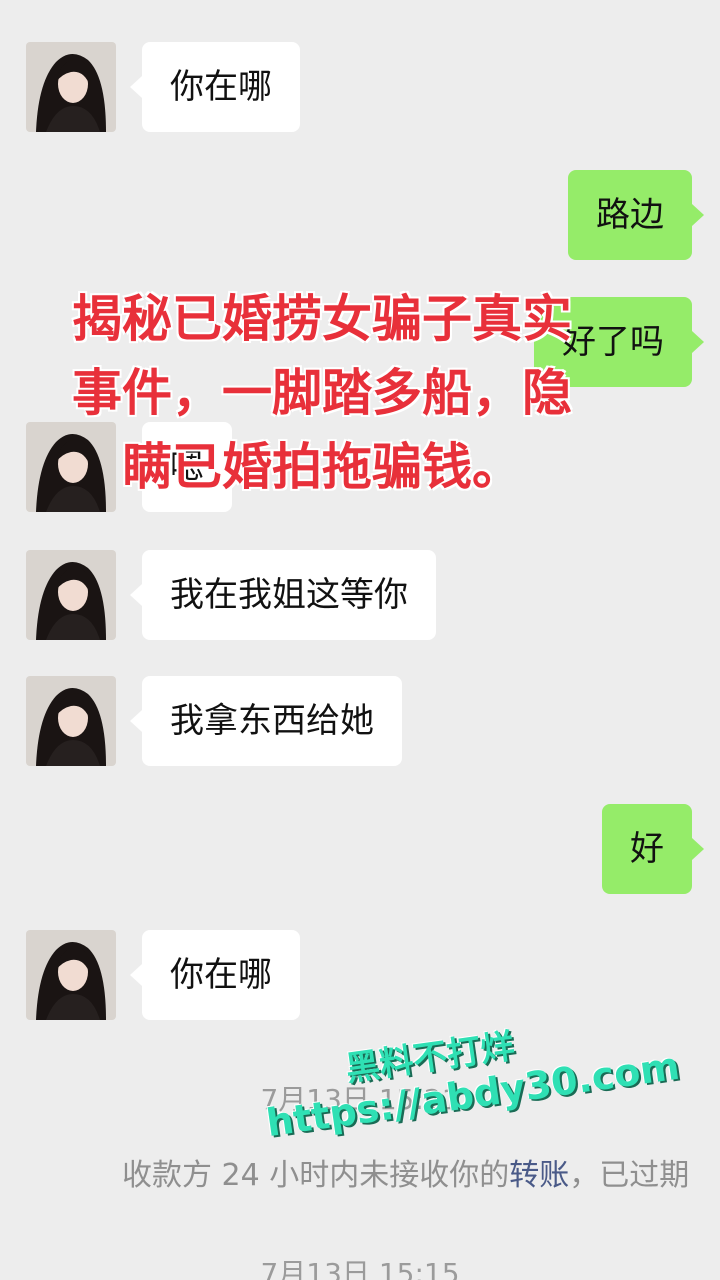 The image size is (720, 1280). What do you see at coordinates (316, 1175) in the screenshot?
I see `note-text: 收款方 24 小时内未接收你的` at bounding box center [316, 1175].